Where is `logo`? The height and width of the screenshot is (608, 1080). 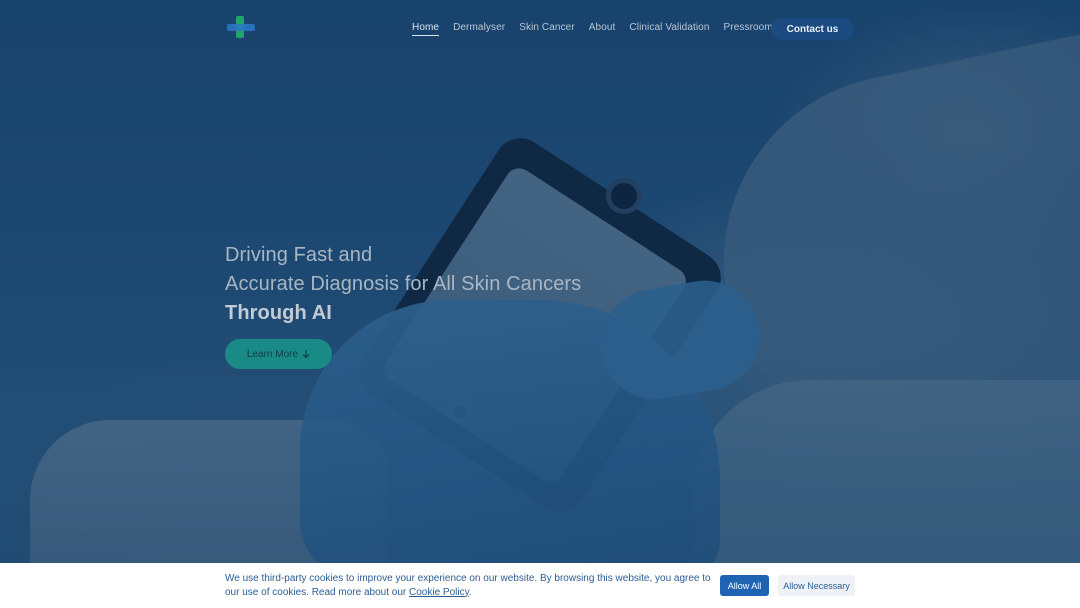 logo is located at coordinates (241, 27).